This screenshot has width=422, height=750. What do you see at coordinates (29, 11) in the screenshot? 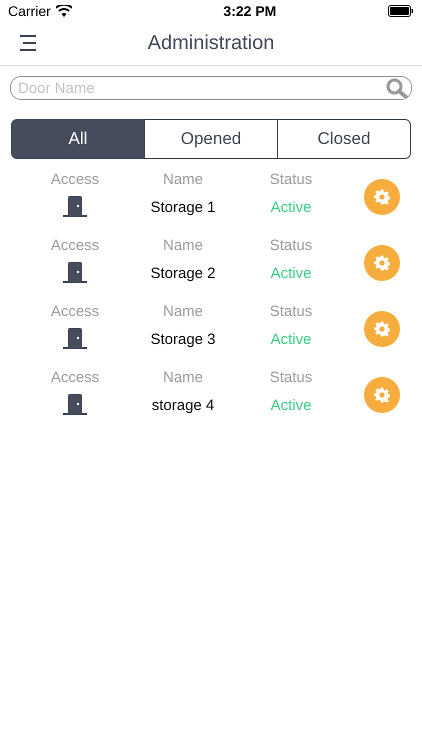
I see `carrier-label: Carrier` at bounding box center [29, 11].